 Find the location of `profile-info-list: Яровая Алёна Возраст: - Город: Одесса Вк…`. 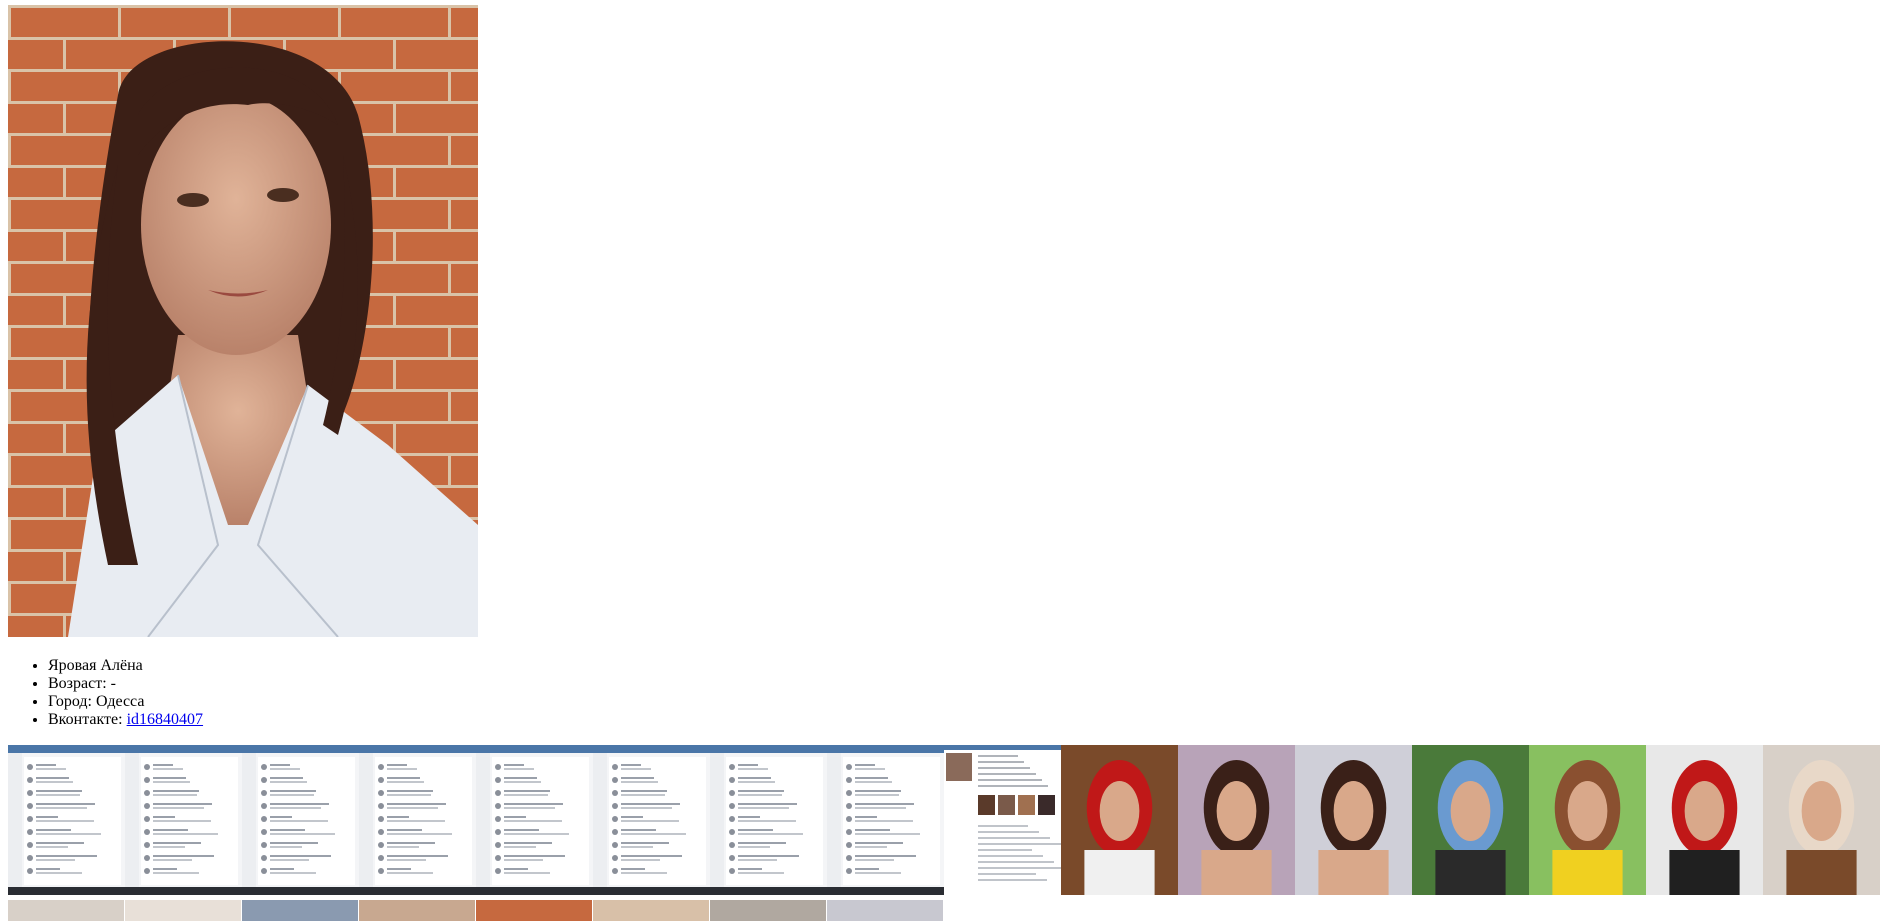

profile-info-list: Яровая Алёна Возраст: - Город: Одесса Вк… is located at coordinates (105, 693).